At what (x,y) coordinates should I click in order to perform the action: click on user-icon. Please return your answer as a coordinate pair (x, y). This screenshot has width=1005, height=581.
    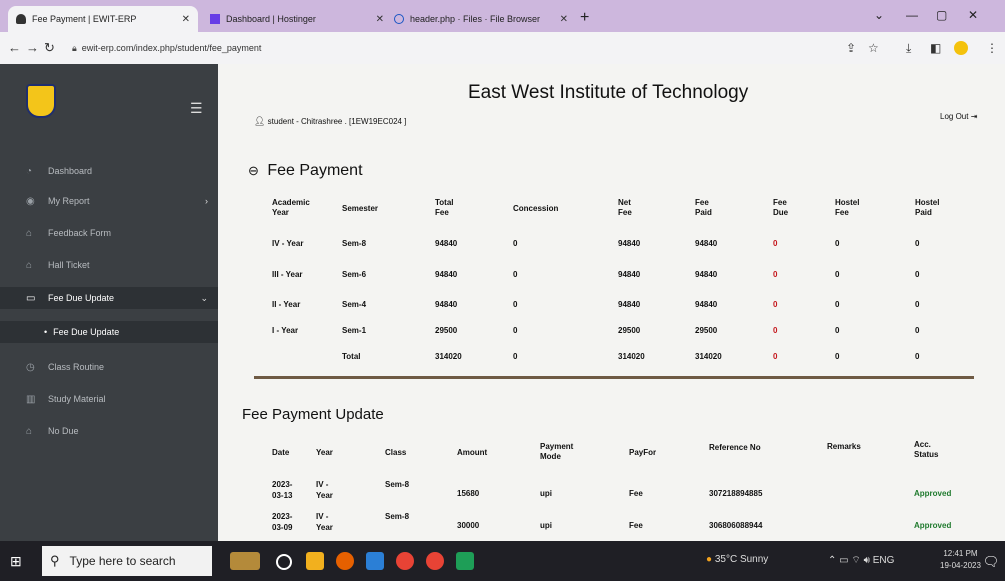
    Looking at the image, I should click on (21, 19).